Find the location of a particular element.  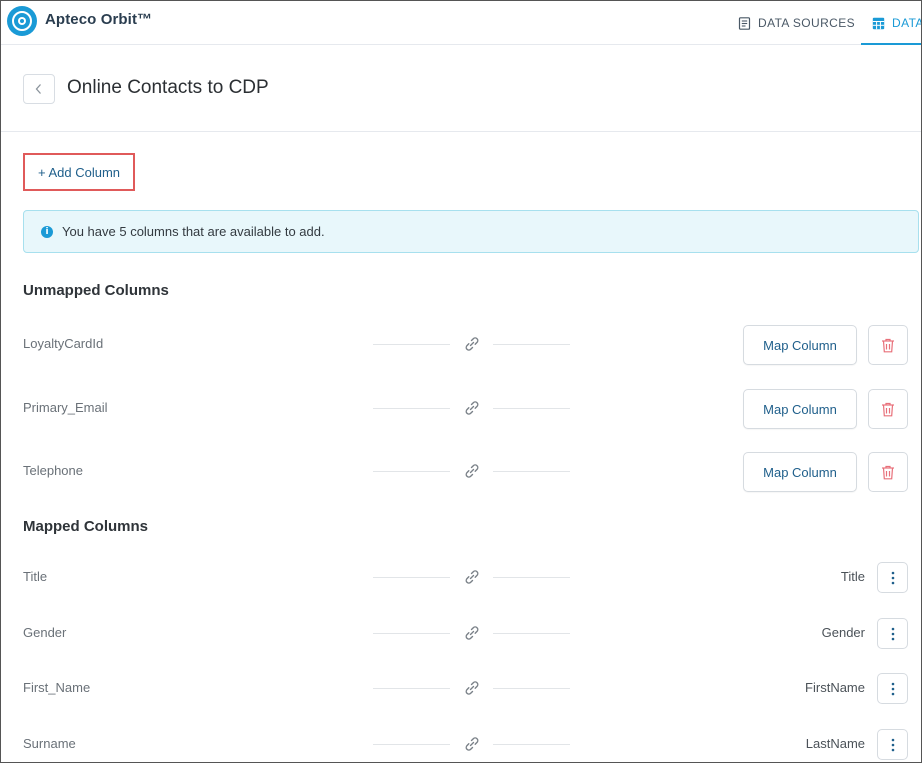

mapped-target-name: FirstName is located at coordinates (835, 687).